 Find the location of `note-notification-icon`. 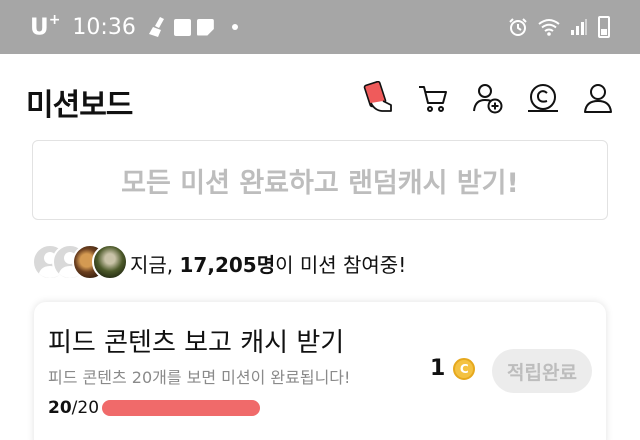

note-notification-icon is located at coordinates (205, 27).